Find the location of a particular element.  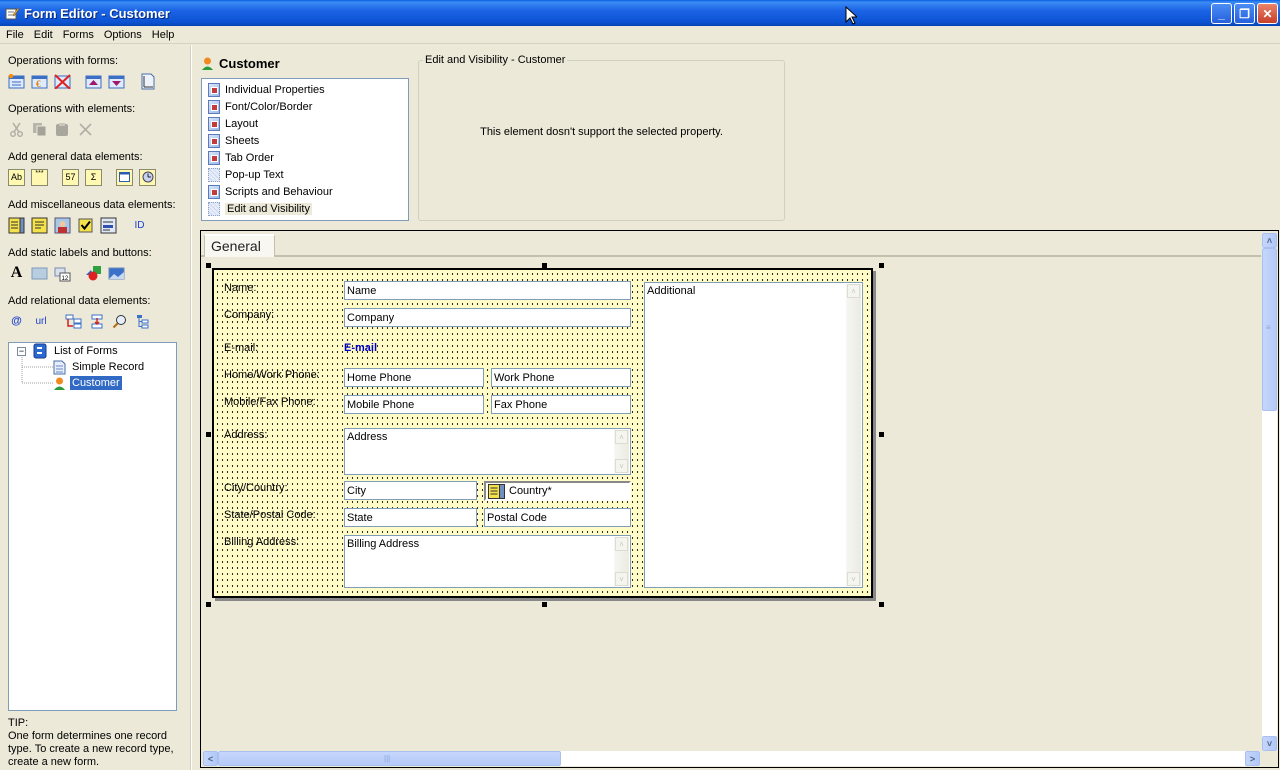

id-field-icon: ID is located at coordinates (139, 225).